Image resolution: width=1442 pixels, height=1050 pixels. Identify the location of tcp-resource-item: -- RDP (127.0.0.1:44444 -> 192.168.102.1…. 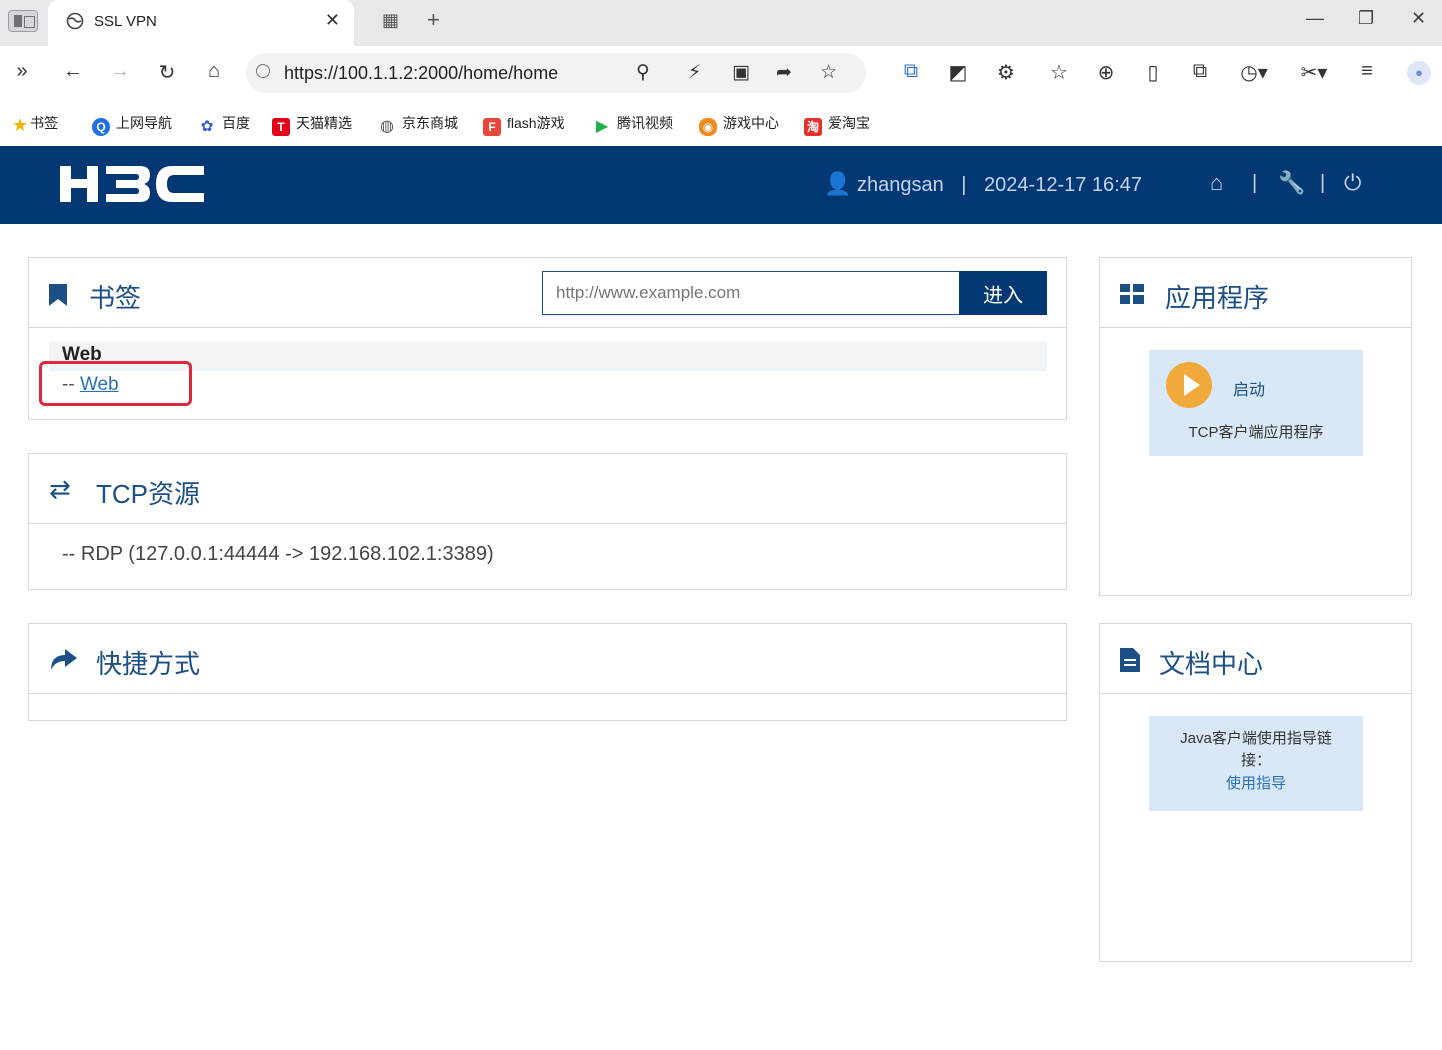
(278, 554).